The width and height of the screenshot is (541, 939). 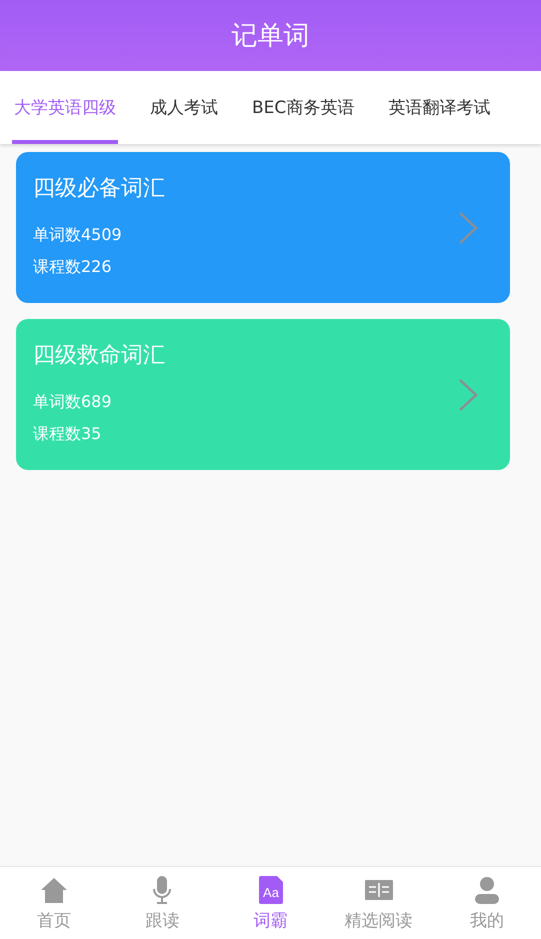 What do you see at coordinates (378, 903) in the screenshot?
I see `nav-item: 精选阅读` at bounding box center [378, 903].